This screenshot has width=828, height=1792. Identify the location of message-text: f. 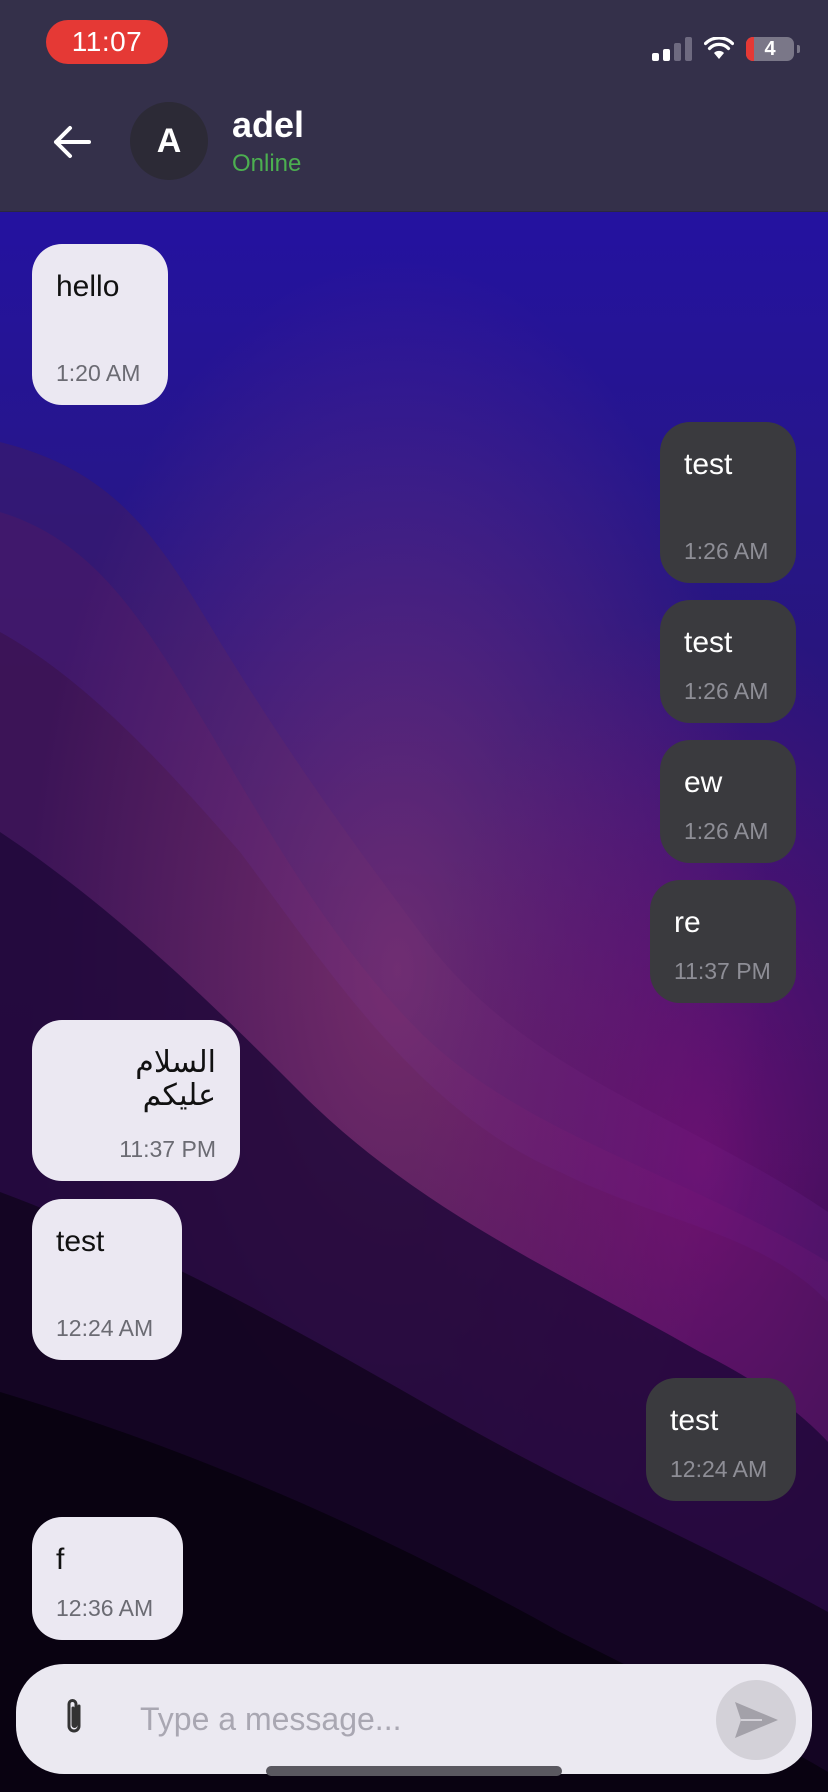
(60, 1559).